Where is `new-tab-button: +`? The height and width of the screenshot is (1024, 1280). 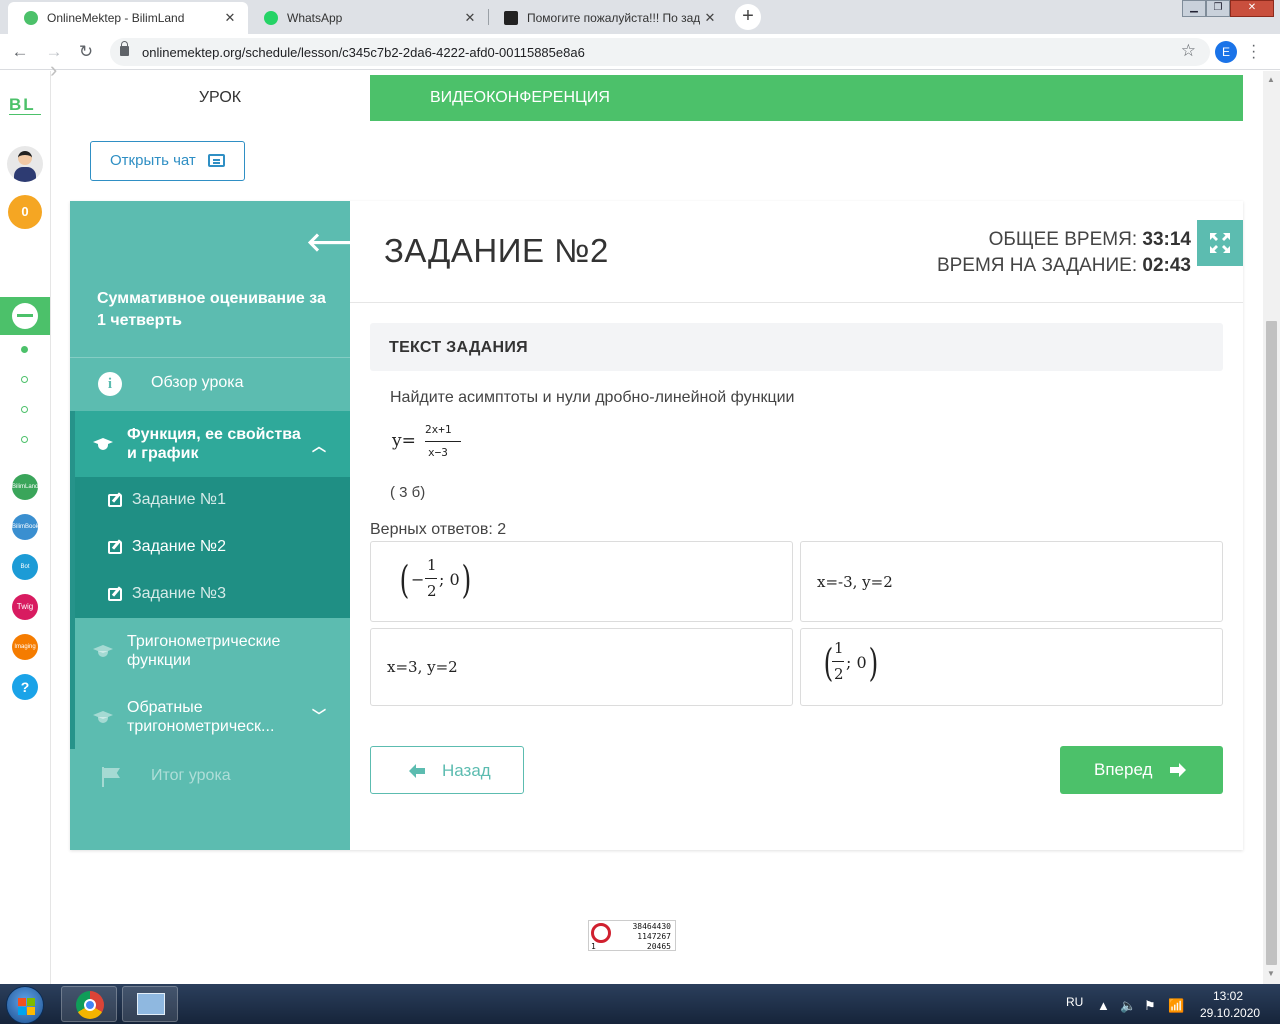 new-tab-button: + is located at coordinates (748, 17).